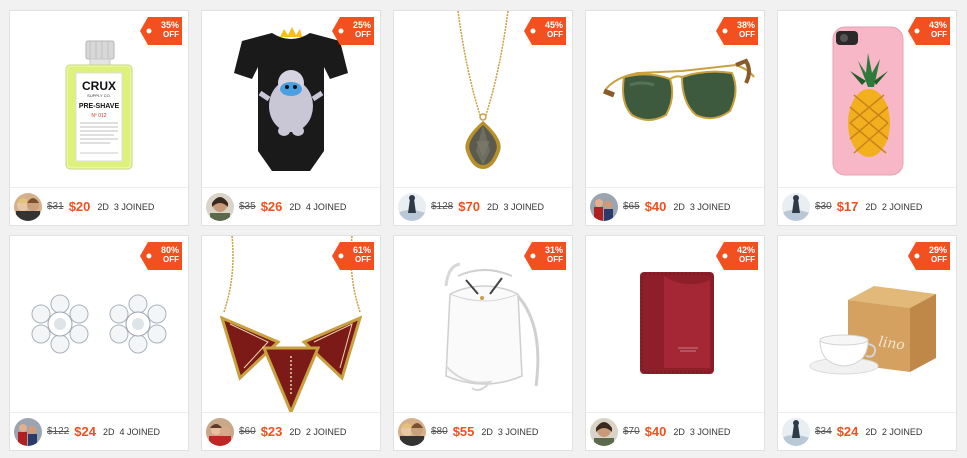 Image resolution: width=967 pixels, height=458 pixels. What do you see at coordinates (353, 256) in the screenshot?
I see `discount-badge: 61% OFF` at bounding box center [353, 256].